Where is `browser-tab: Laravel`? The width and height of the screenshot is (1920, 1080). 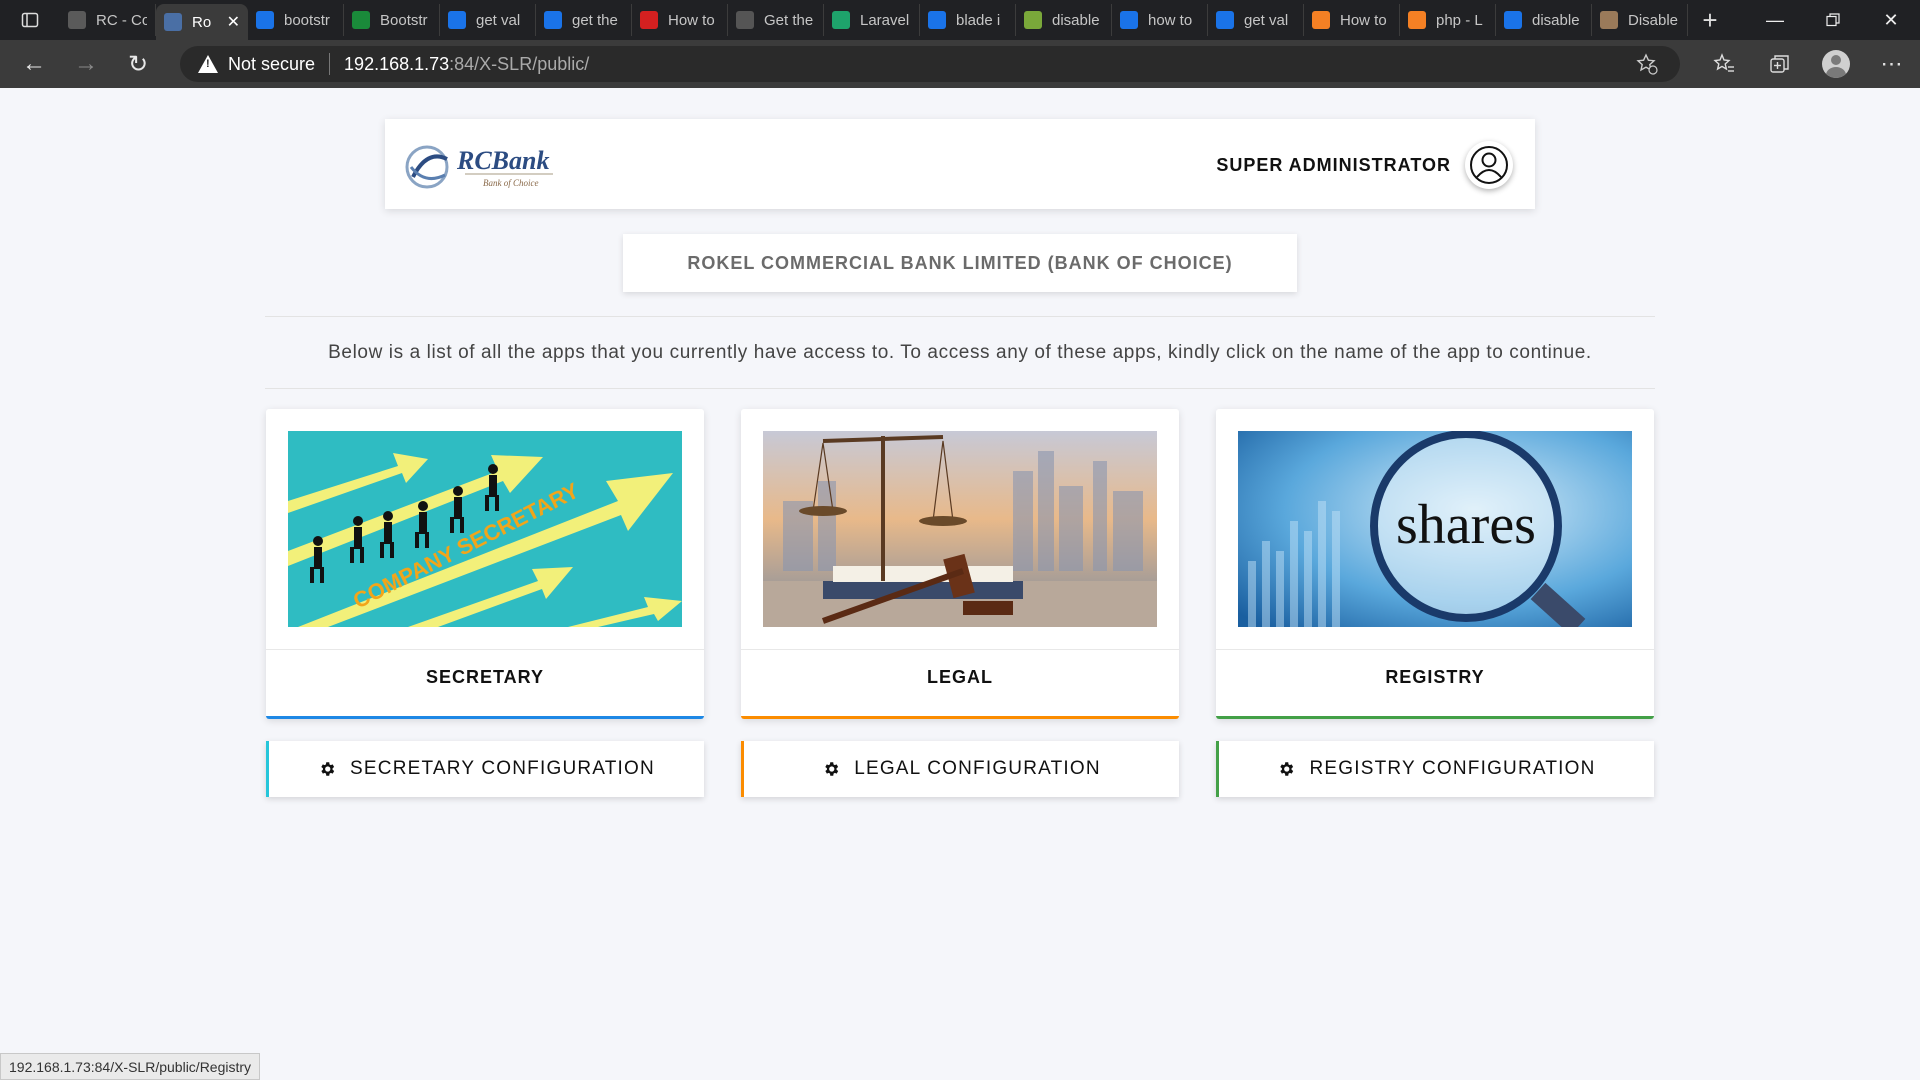 browser-tab: Laravel is located at coordinates (872, 20).